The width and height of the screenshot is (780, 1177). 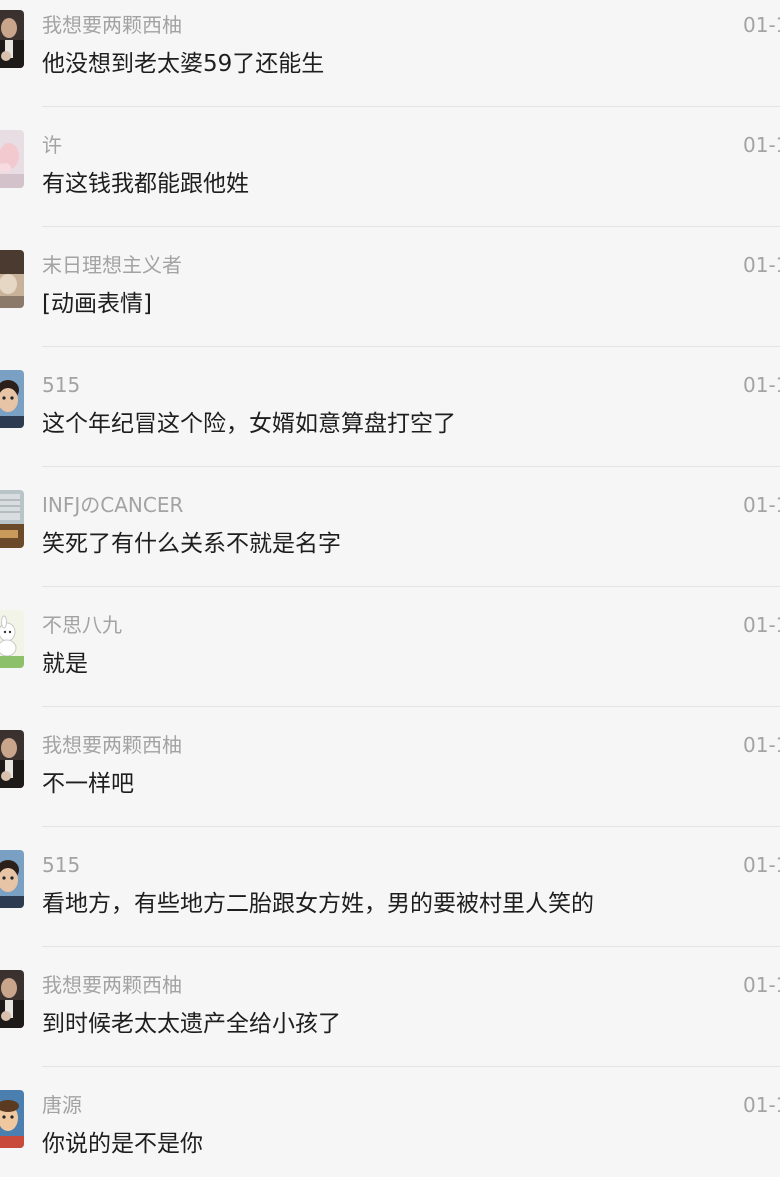 I want to click on username: 许, so click(x=52, y=145).